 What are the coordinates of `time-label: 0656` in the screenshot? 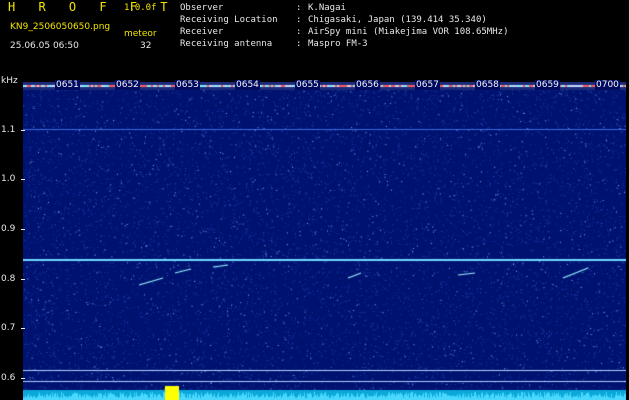 It's located at (367, 85).